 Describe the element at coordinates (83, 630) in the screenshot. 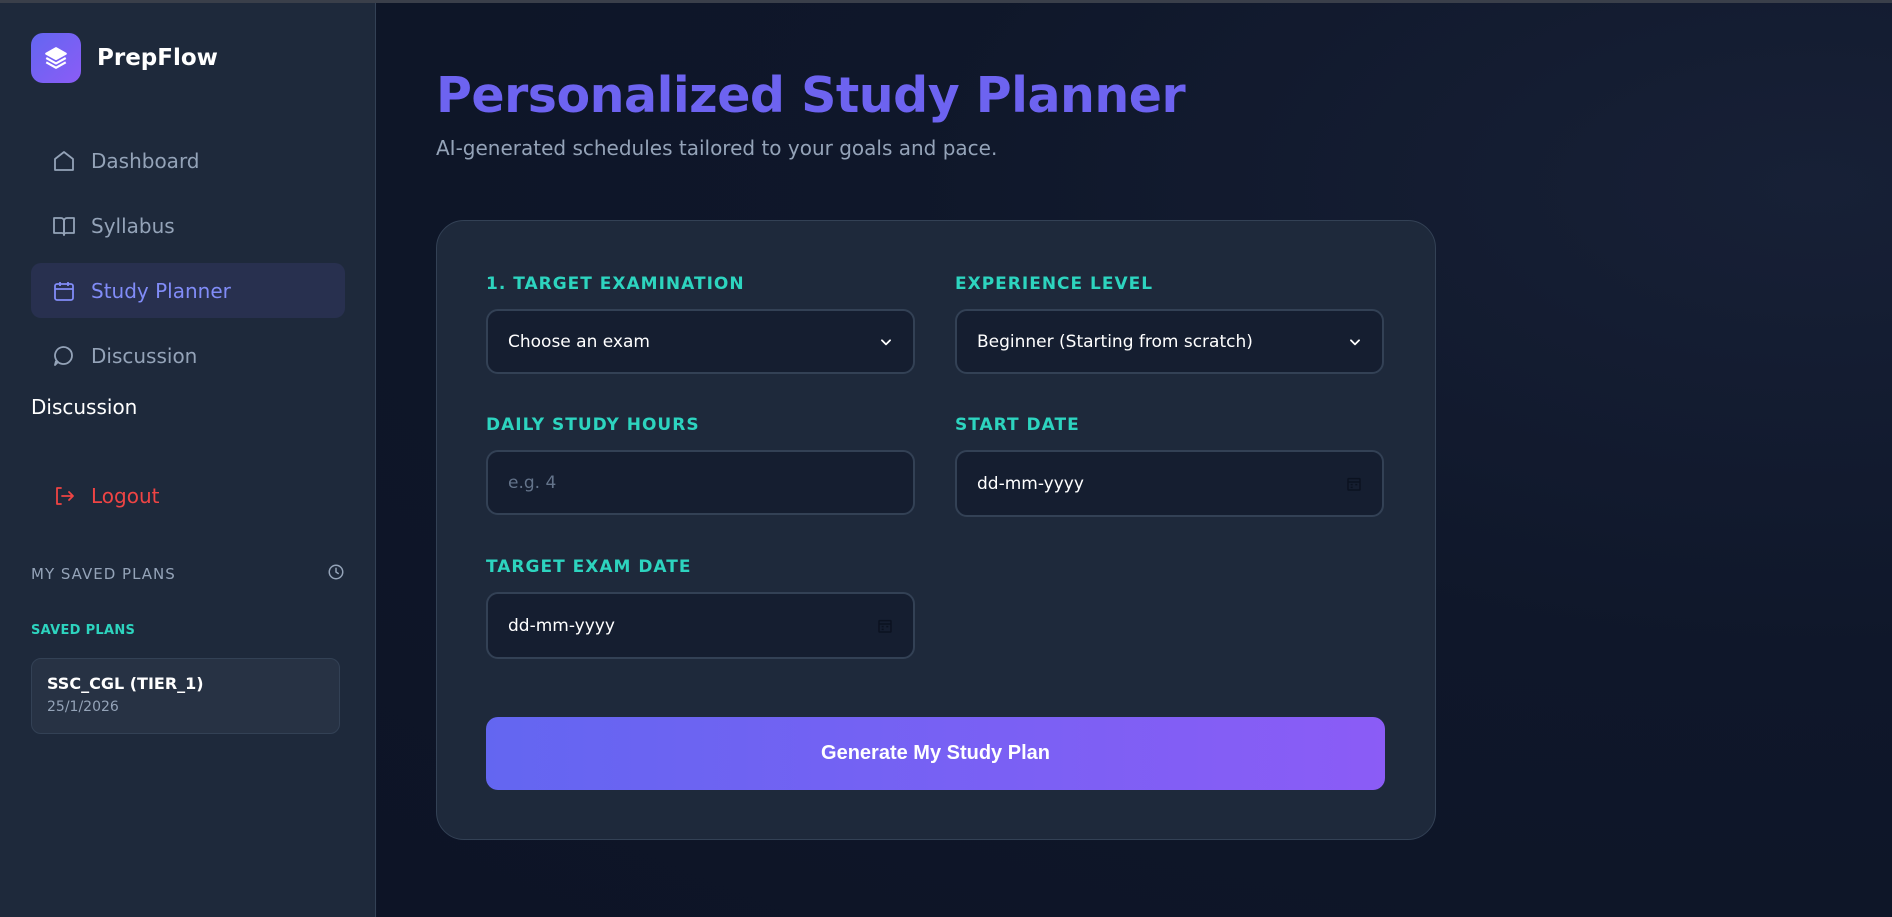

I see `saved-plans-subheader: SAVED PLANS` at that location.